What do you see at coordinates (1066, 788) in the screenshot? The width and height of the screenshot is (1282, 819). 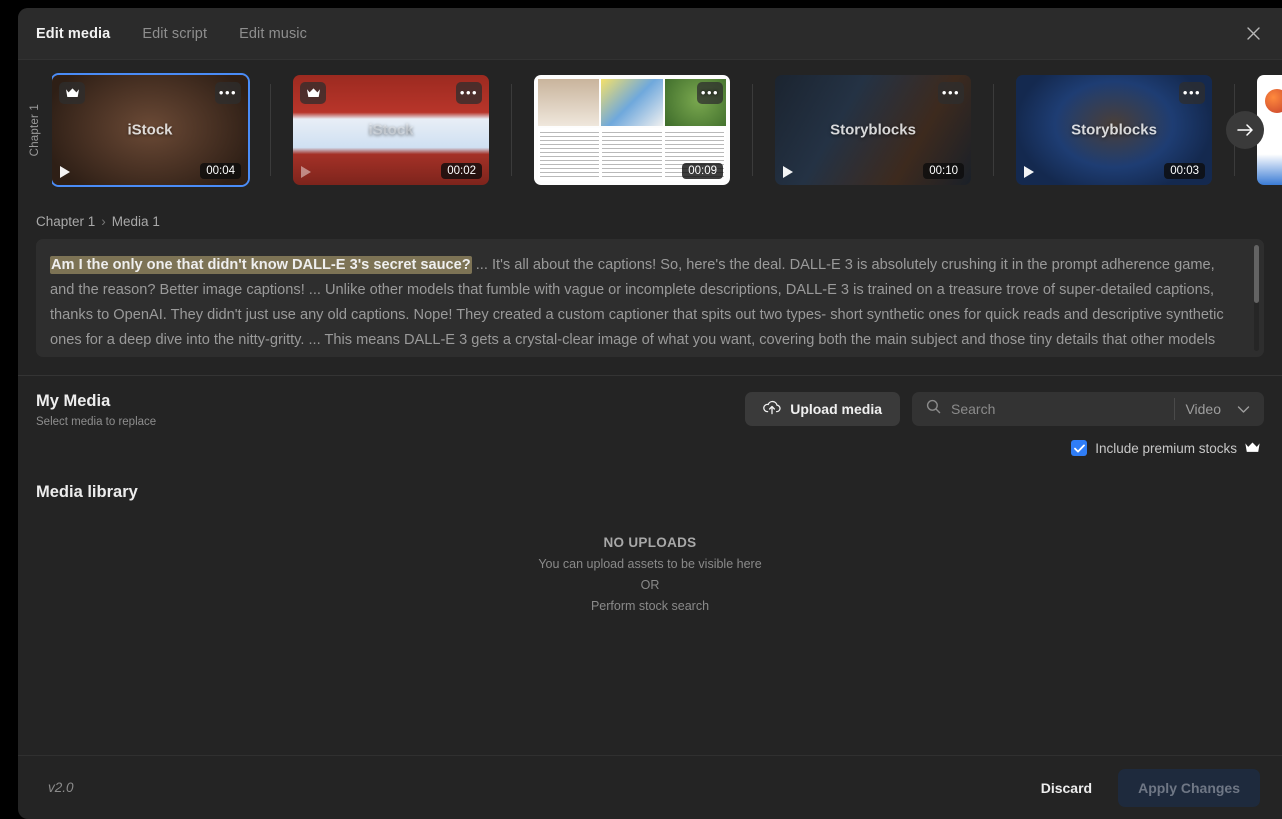 I see `discard-button: Discard` at bounding box center [1066, 788].